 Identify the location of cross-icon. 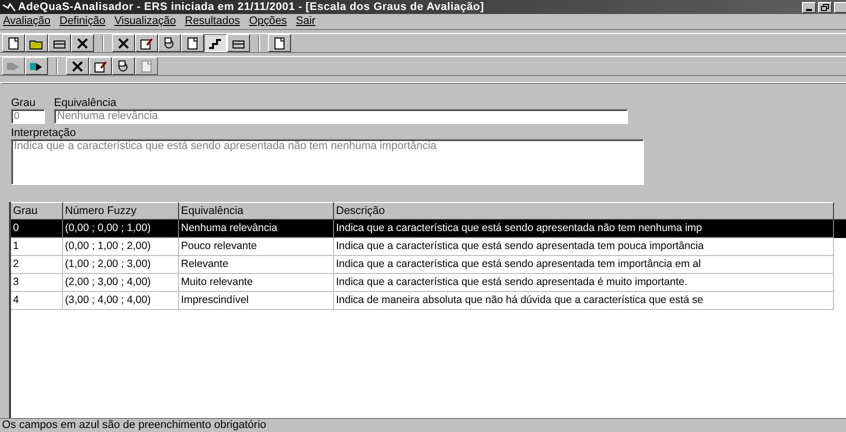
(82, 43).